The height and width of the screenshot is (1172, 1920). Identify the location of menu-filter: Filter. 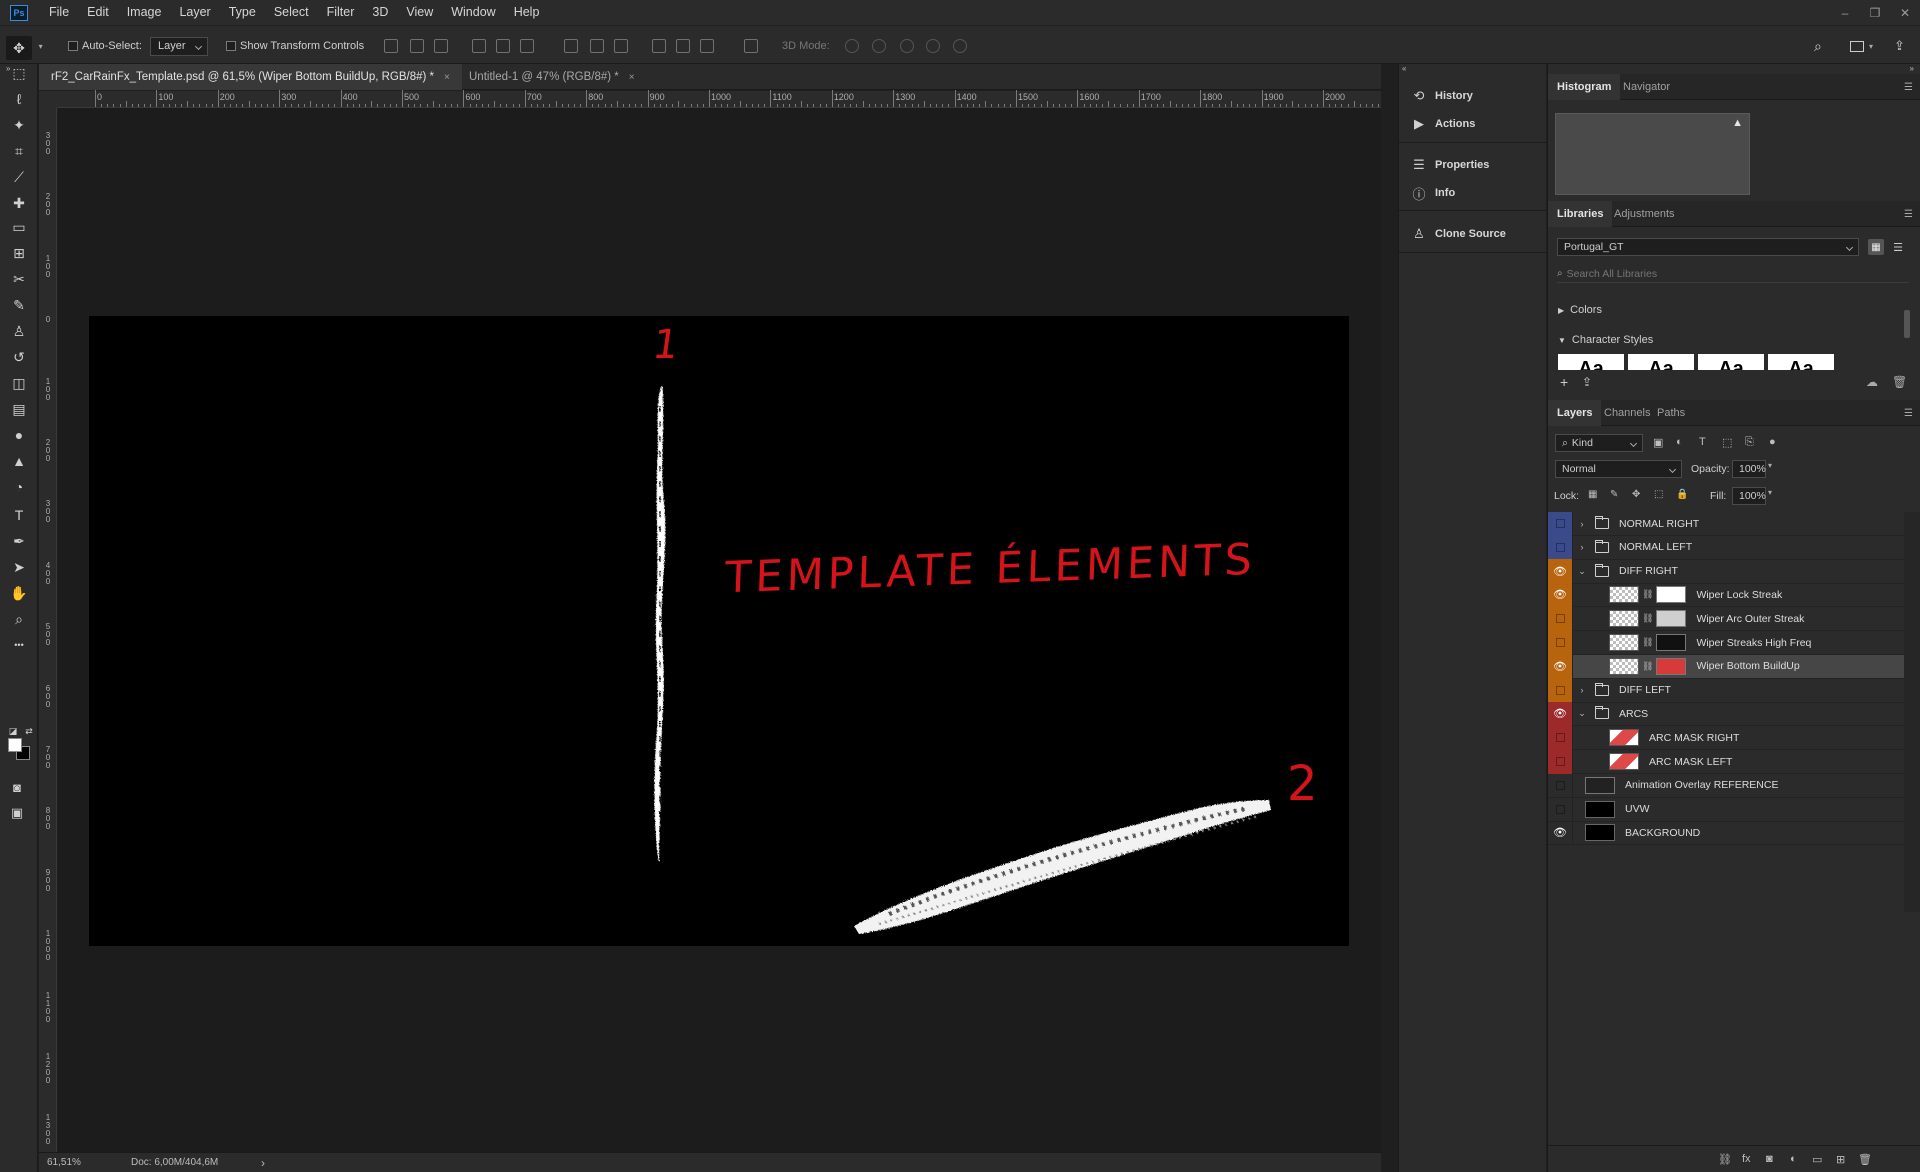
(341, 12).